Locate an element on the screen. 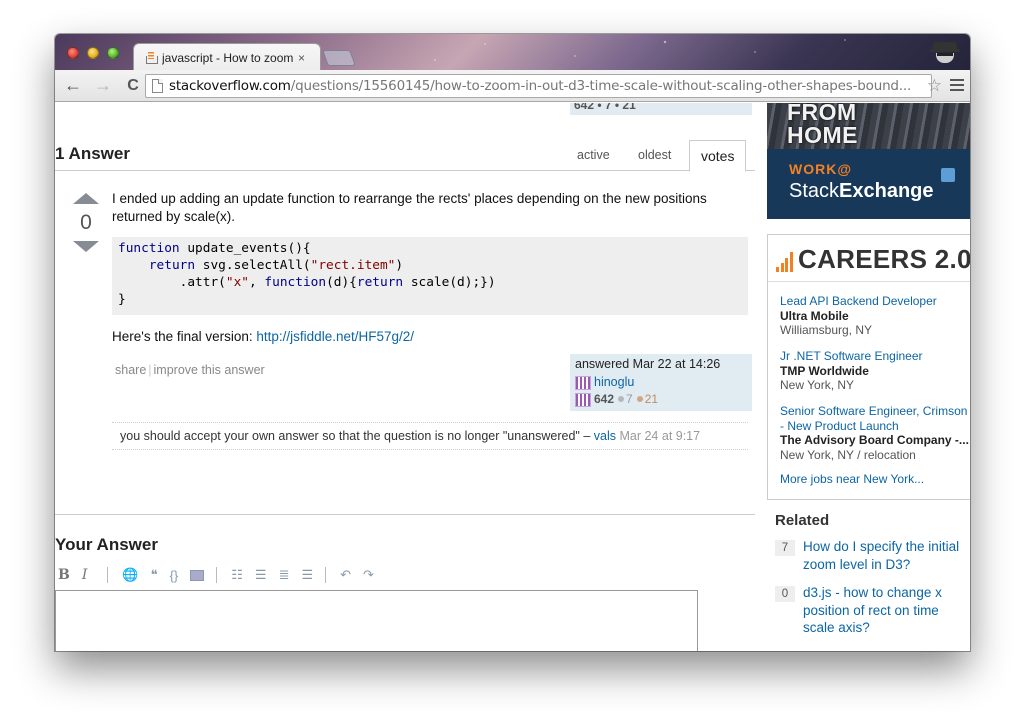 The image size is (1024, 727). back-icon: ← is located at coordinates (73, 85).